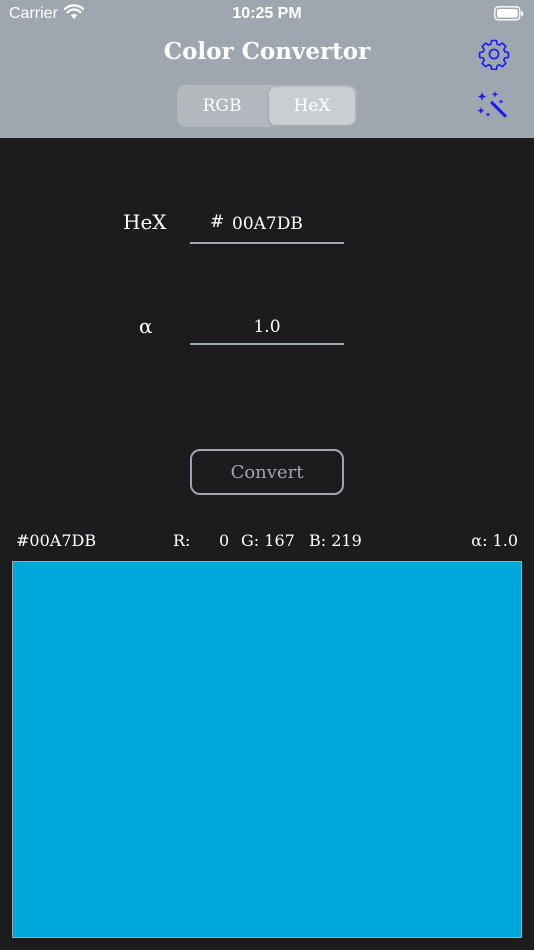 The image size is (534, 950). What do you see at coordinates (509, 16) in the screenshot?
I see `battery-icon` at bounding box center [509, 16].